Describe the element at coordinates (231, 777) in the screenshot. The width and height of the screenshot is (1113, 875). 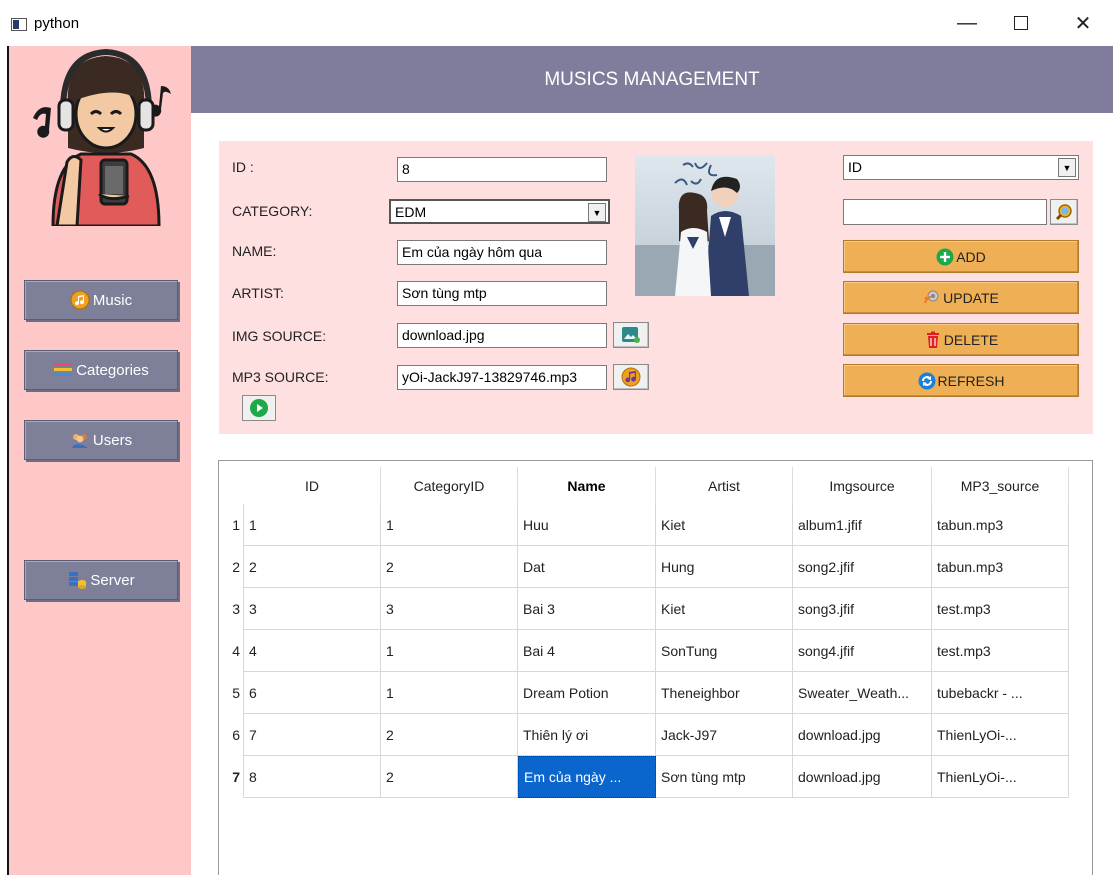
I see `row-header: 7` at that location.